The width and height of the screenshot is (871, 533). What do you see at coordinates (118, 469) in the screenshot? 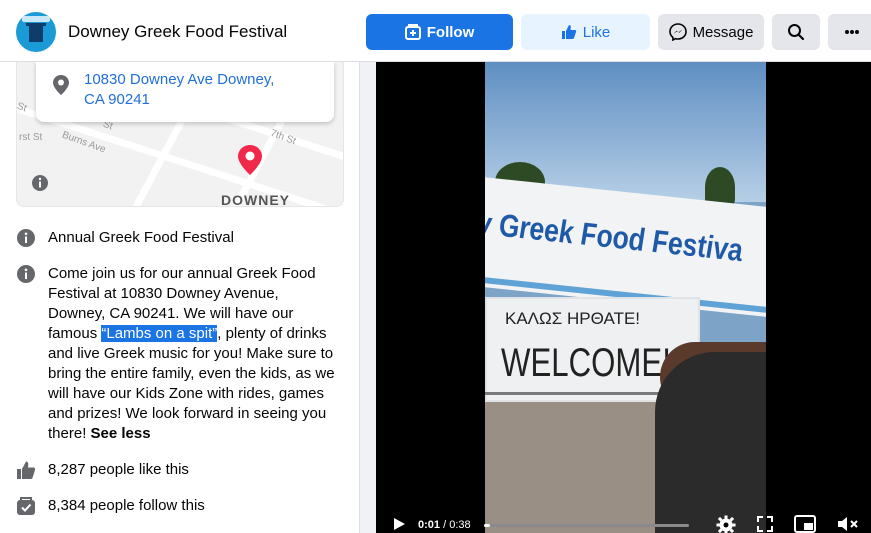
I see `likes-count: 8,287 people like this` at bounding box center [118, 469].